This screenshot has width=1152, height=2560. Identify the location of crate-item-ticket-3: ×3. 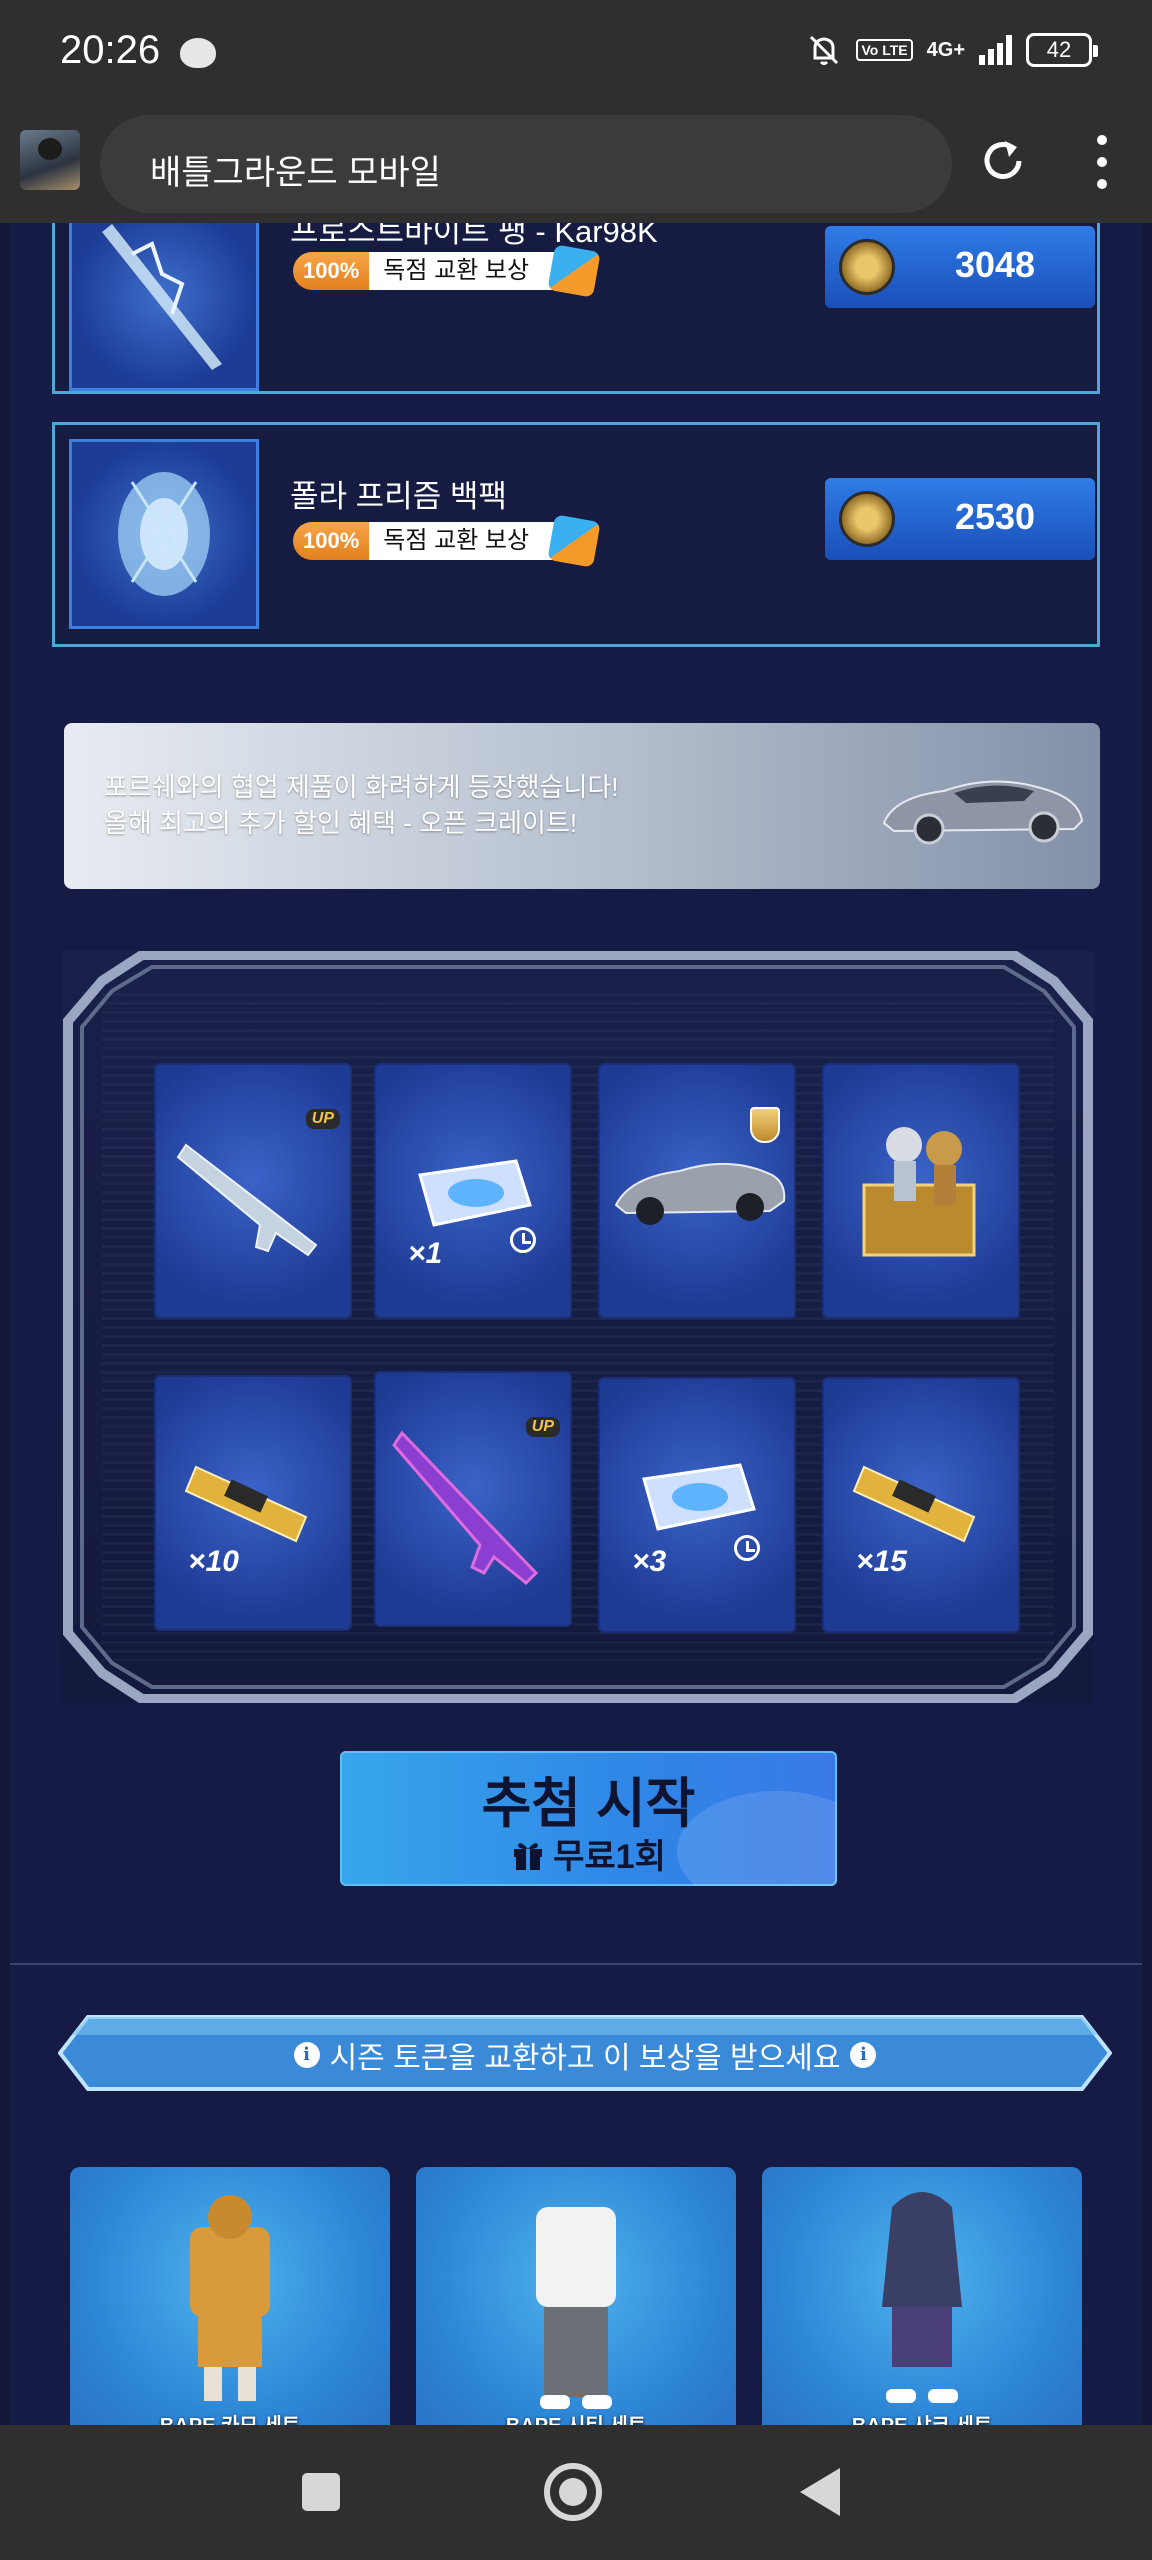
(697, 1505).